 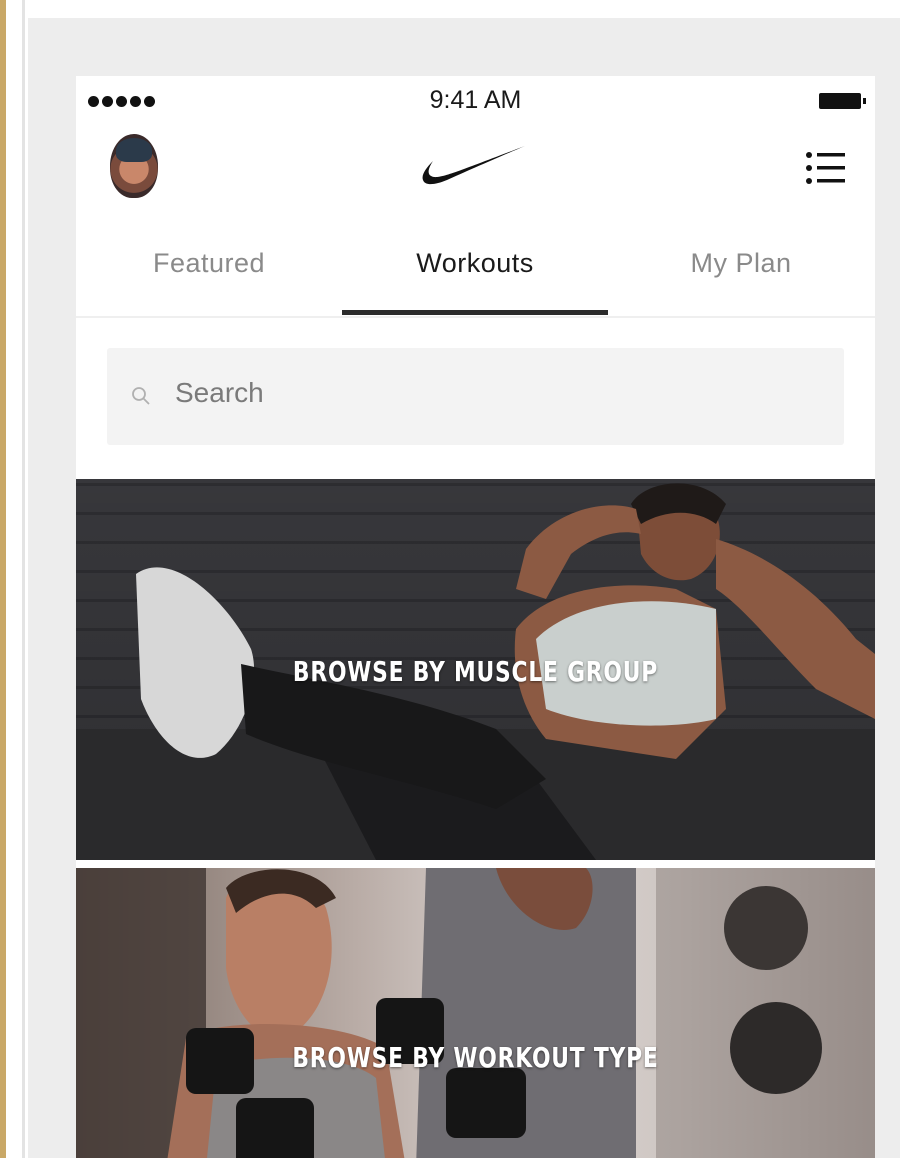 What do you see at coordinates (475, 263) in the screenshot?
I see `tab-workouts: Workouts` at bounding box center [475, 263].